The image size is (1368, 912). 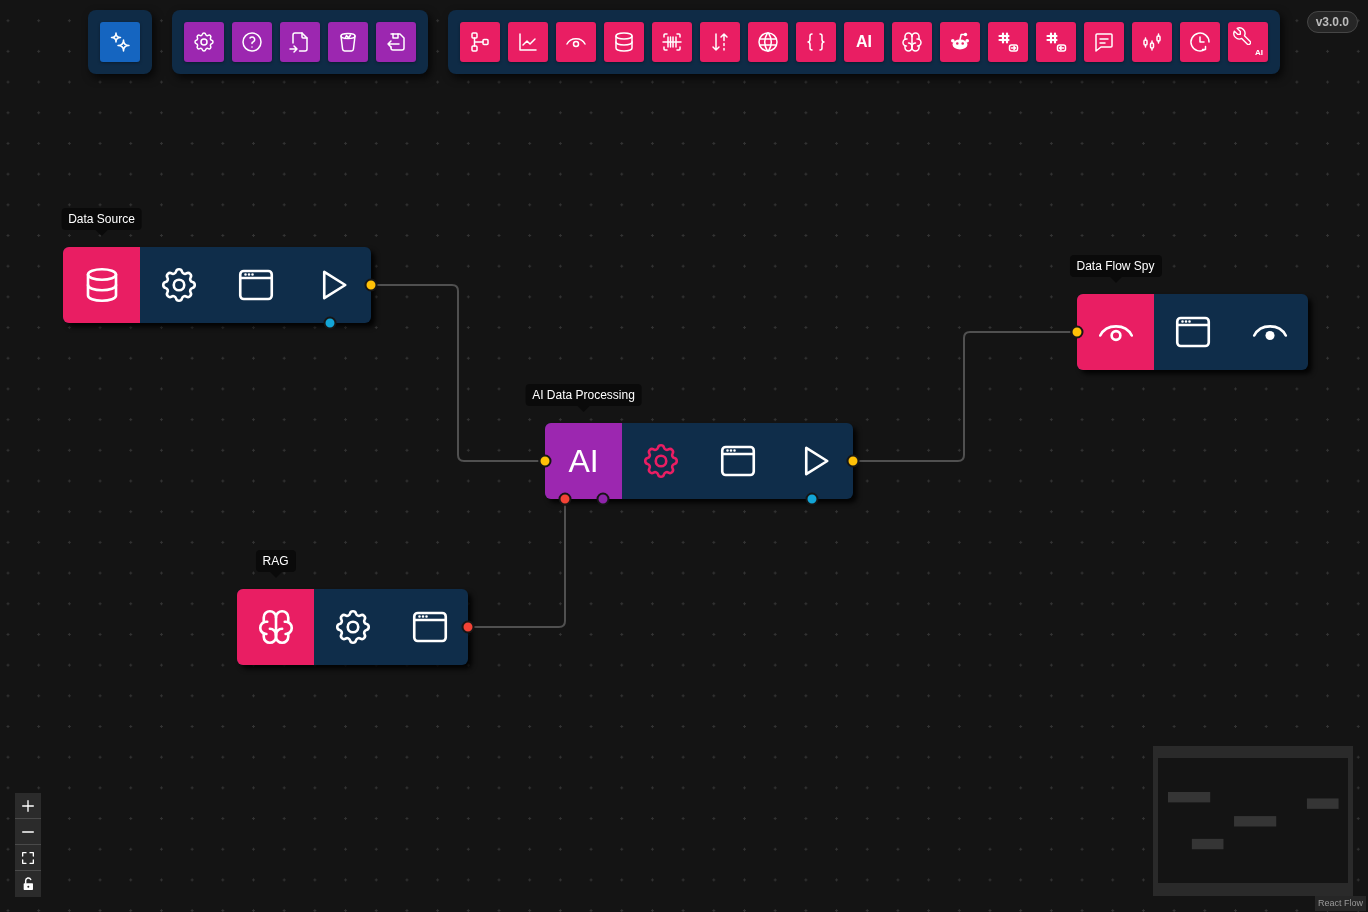 I want to click on scan-frame-icon, so click(x=672, y=42).